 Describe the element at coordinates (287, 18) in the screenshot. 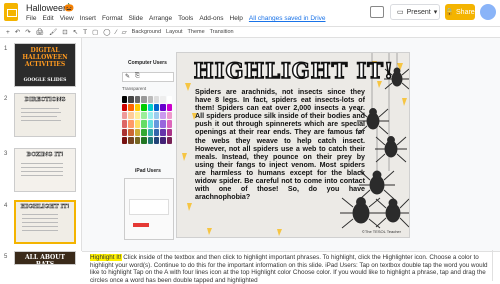

I see `save-status: All changes saved in Drive` at that location.